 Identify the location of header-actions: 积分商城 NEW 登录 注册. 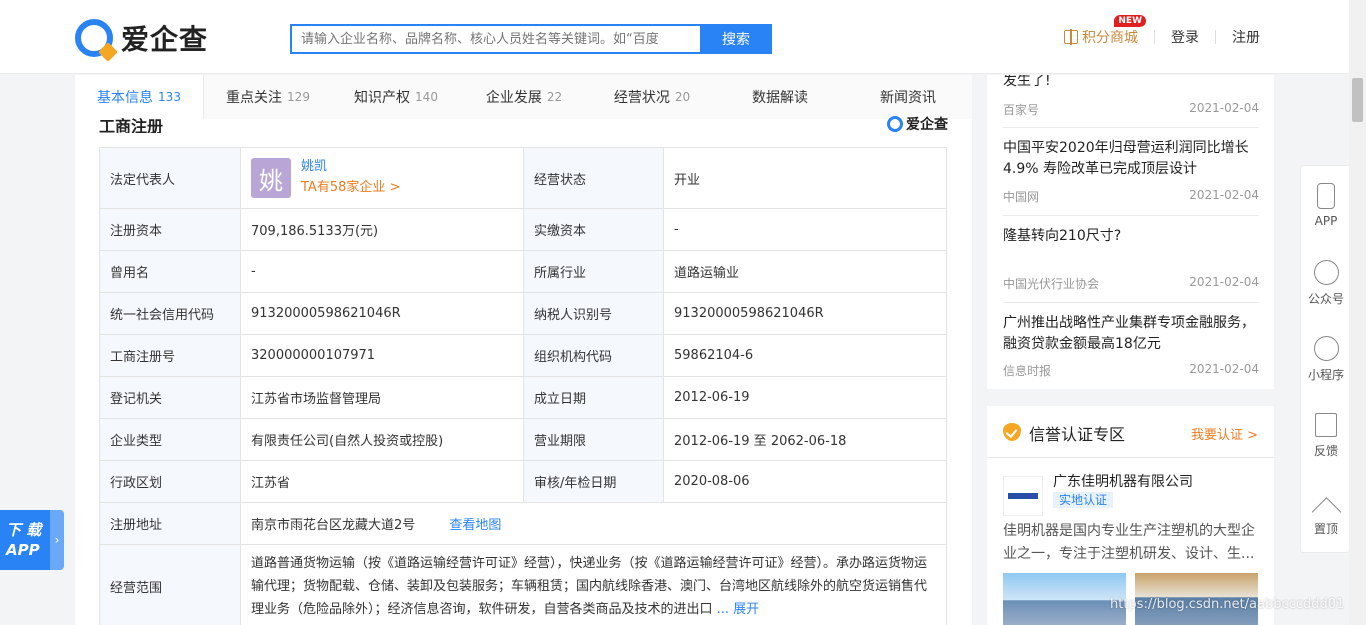
(1162, 31).